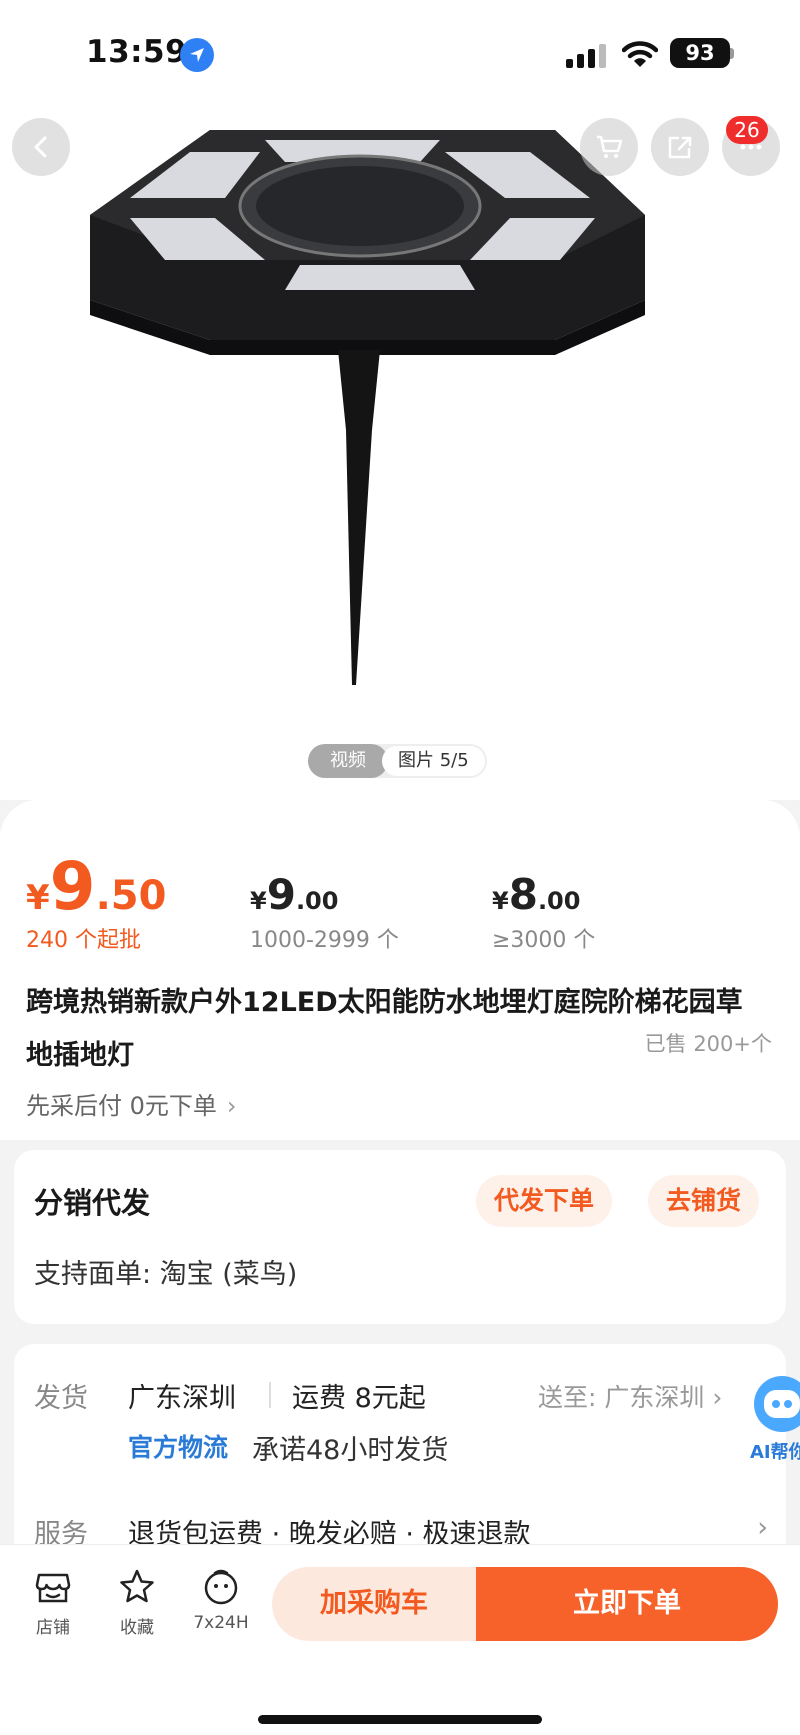 This screenshot has height=1735, width=800. I want to click on pay-later-label: 先采后付 0元下单, so click(121, 1106).